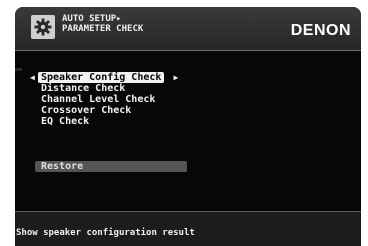 This screenshot has width=368, height=246. Describe the element at coordinates (104, 121) in the screenshot. I see `menu-item-eq-check: EQ Check` at that location.